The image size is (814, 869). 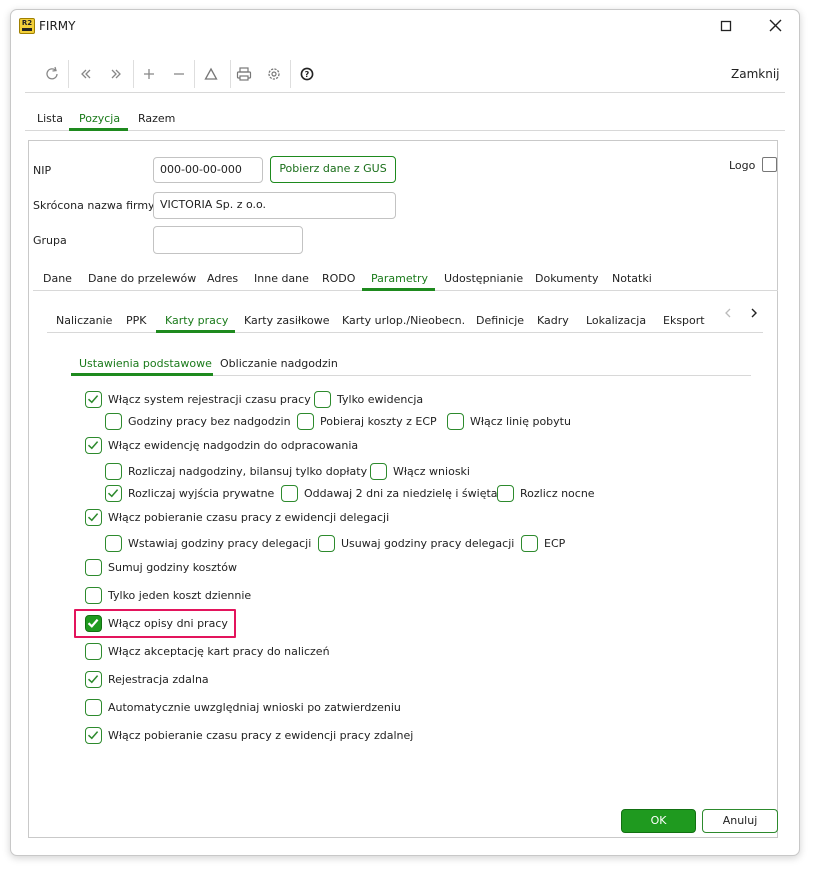 I want to click on checkbox-o18, so click(x=93, y=623).